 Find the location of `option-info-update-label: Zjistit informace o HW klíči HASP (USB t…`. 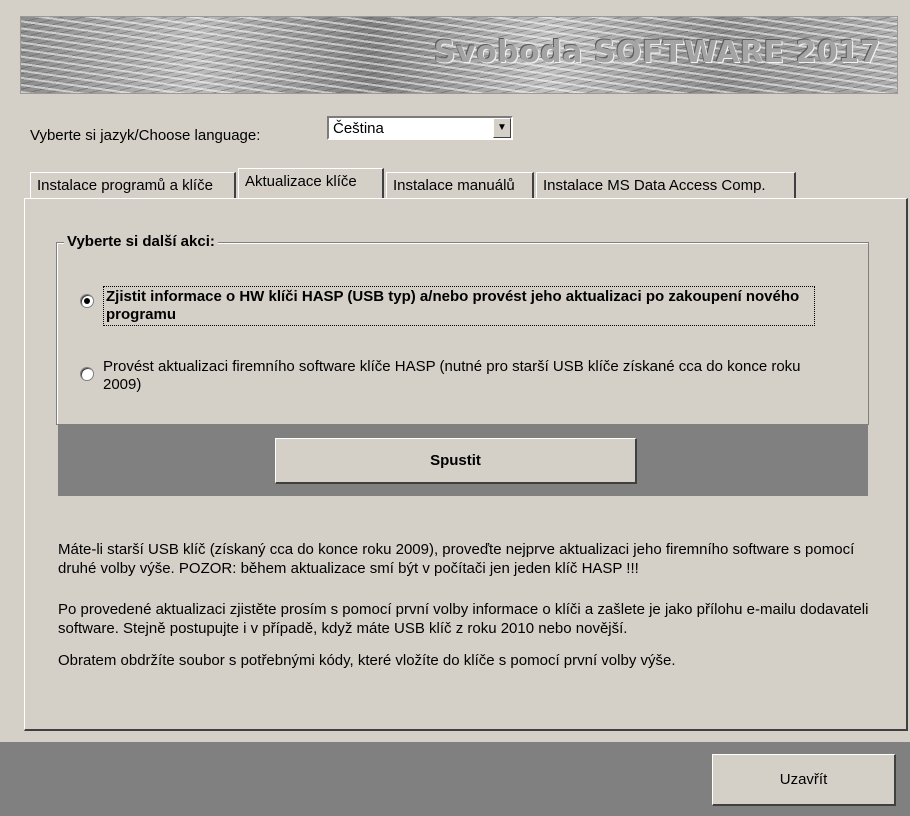

option-info-update-label: Zjistit informace o HW klíči HASP (USB t… is located at coordinates (459, 306).